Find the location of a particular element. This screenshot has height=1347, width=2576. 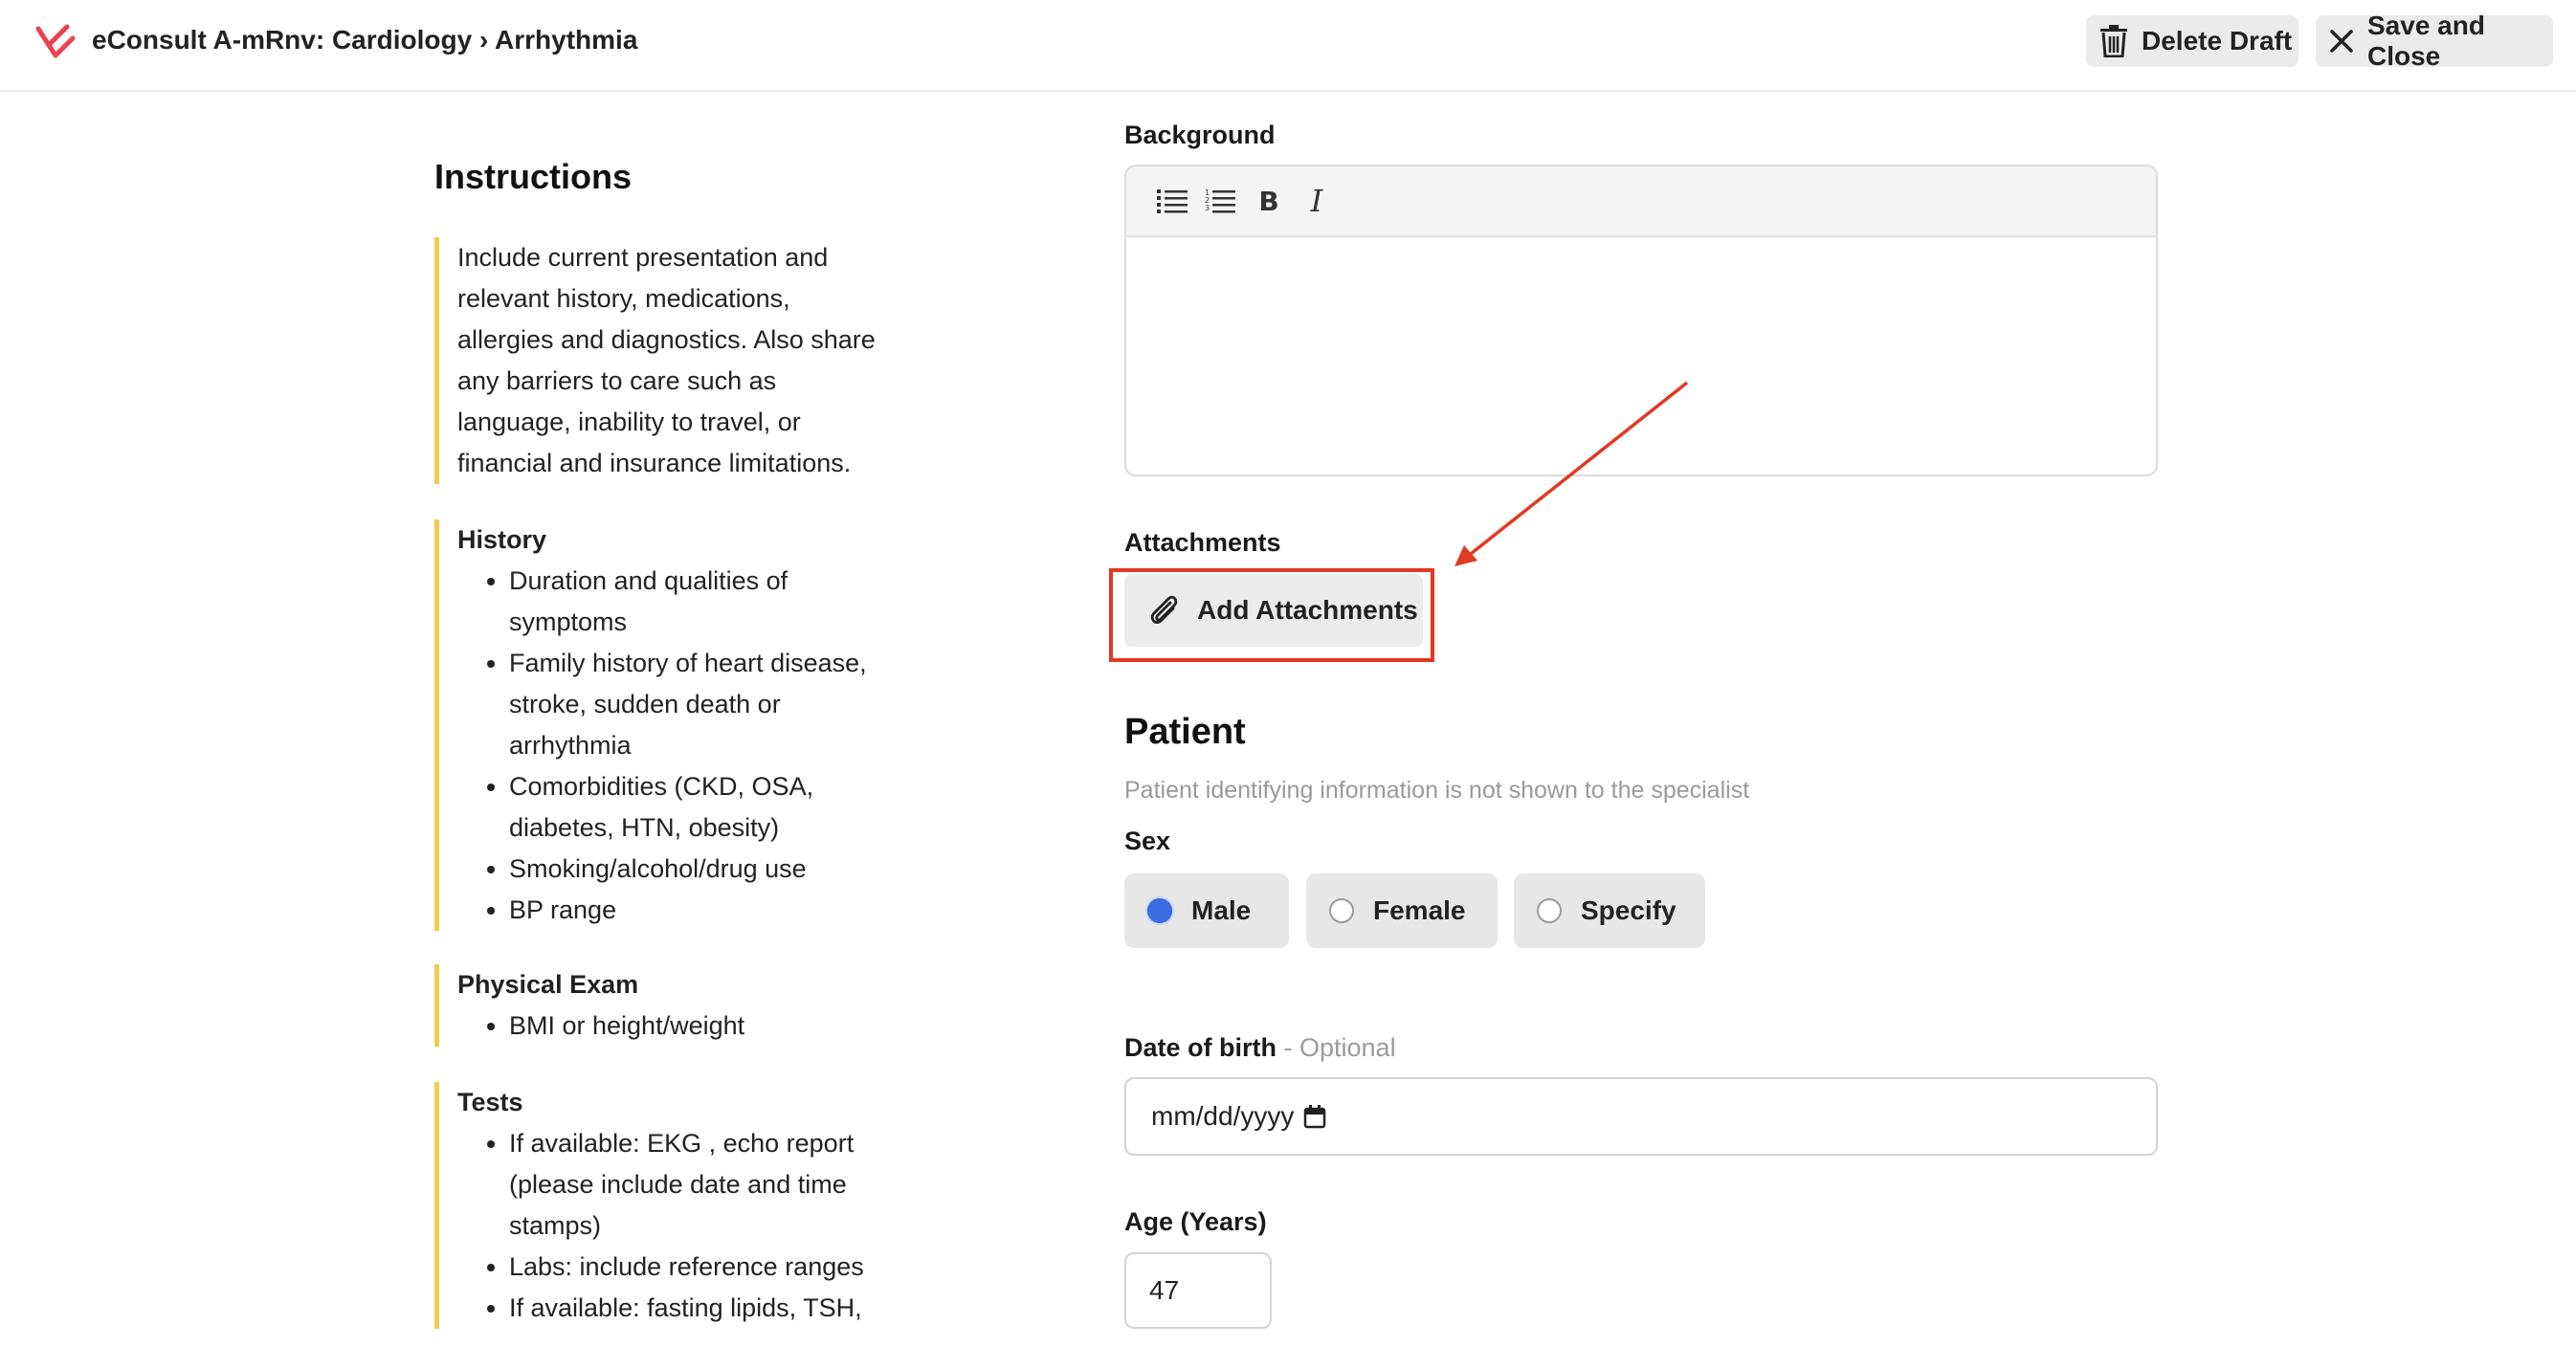

dob-label: Date of birth - Optional is located at coordinates (1260, 1048).